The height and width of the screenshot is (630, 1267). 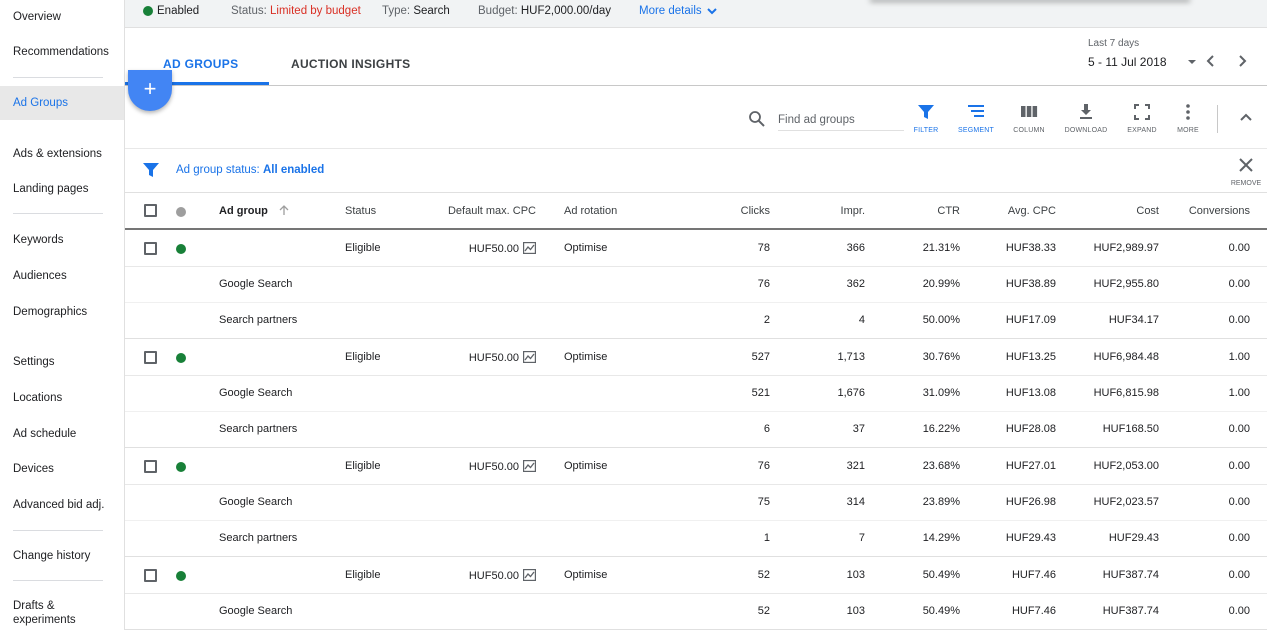 What do you see at coordinates (62, 469) in the screenshot?
I see `sidebar-item-devices: Devices` at bounding box center [62, 469].